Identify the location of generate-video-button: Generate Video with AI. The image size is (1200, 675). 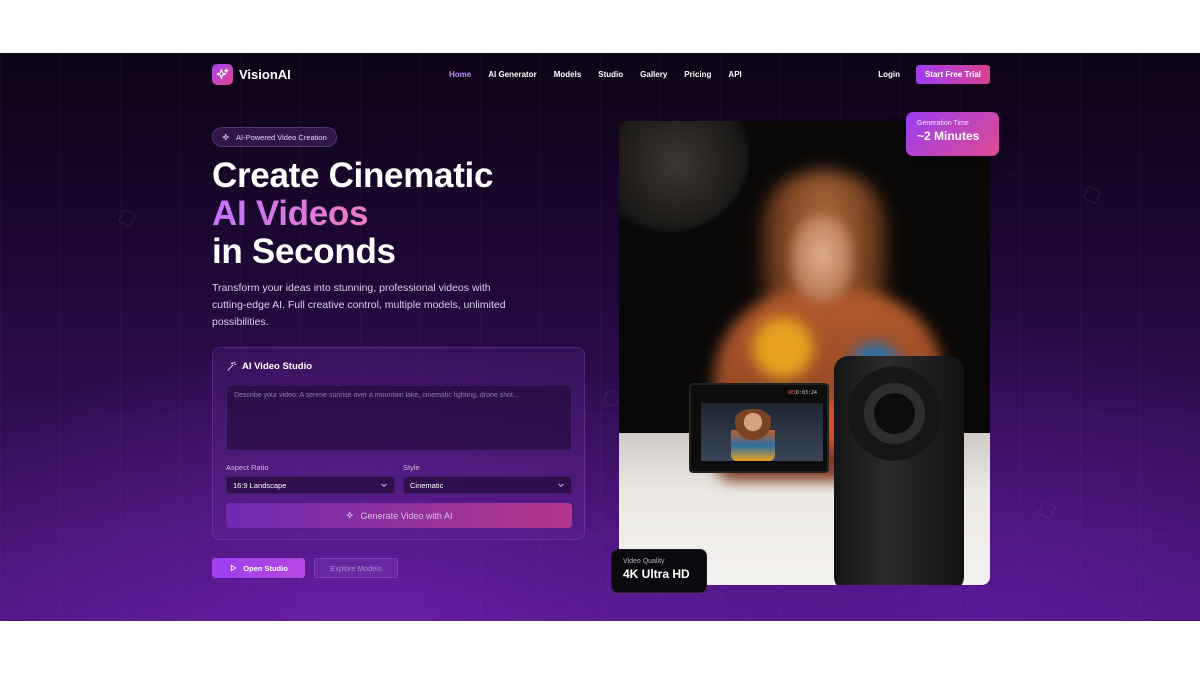
(399, 515).